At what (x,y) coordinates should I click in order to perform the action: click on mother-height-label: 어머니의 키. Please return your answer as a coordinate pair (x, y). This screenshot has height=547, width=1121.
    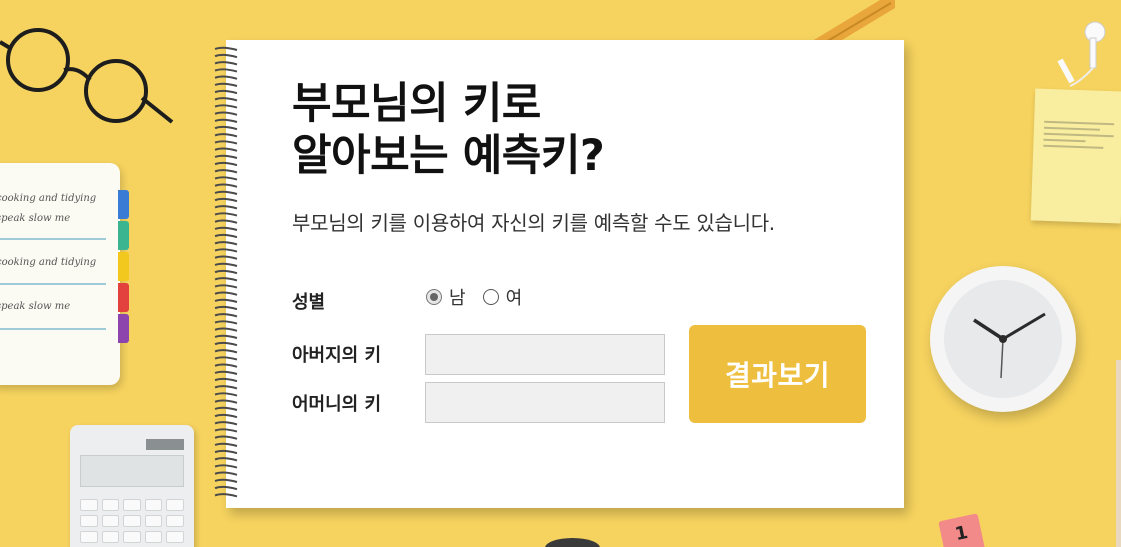
    Looking at the image, I should click on (337, 404).